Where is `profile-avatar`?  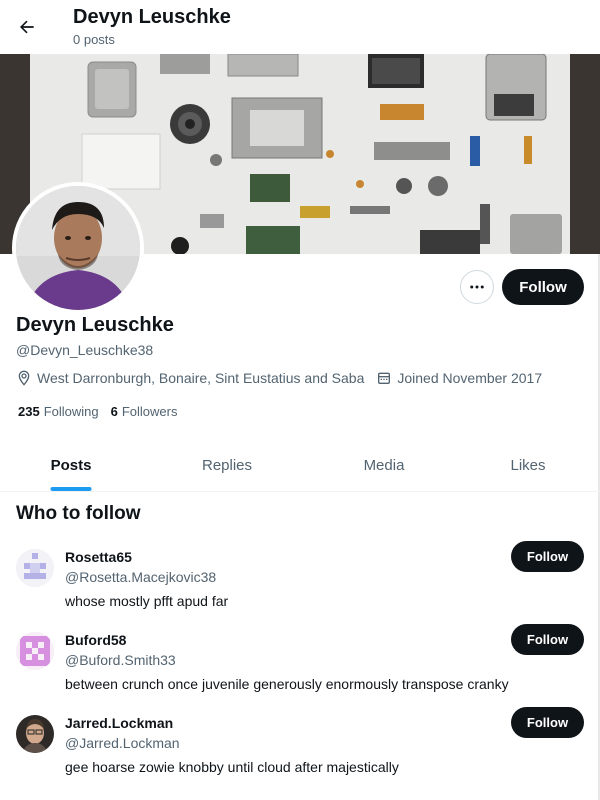
profile-avatar is located at coordinates (78, 248).